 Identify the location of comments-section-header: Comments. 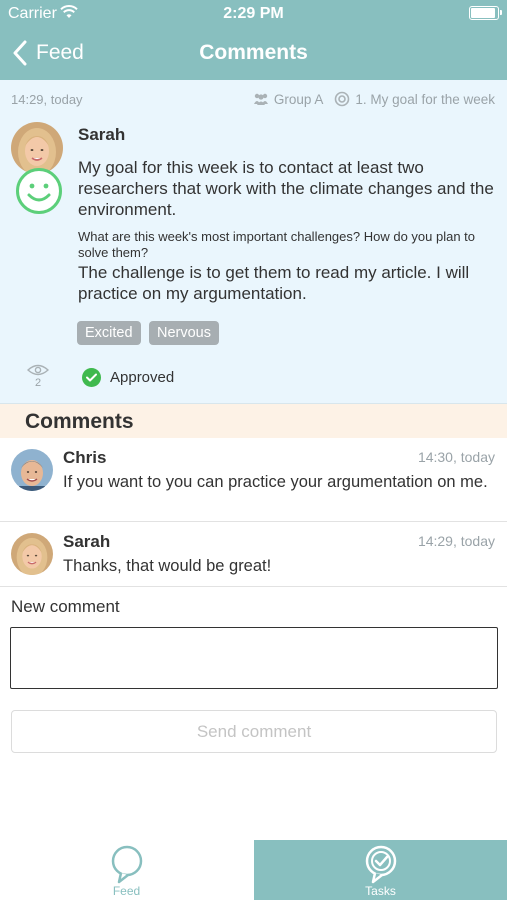
(253, 421).